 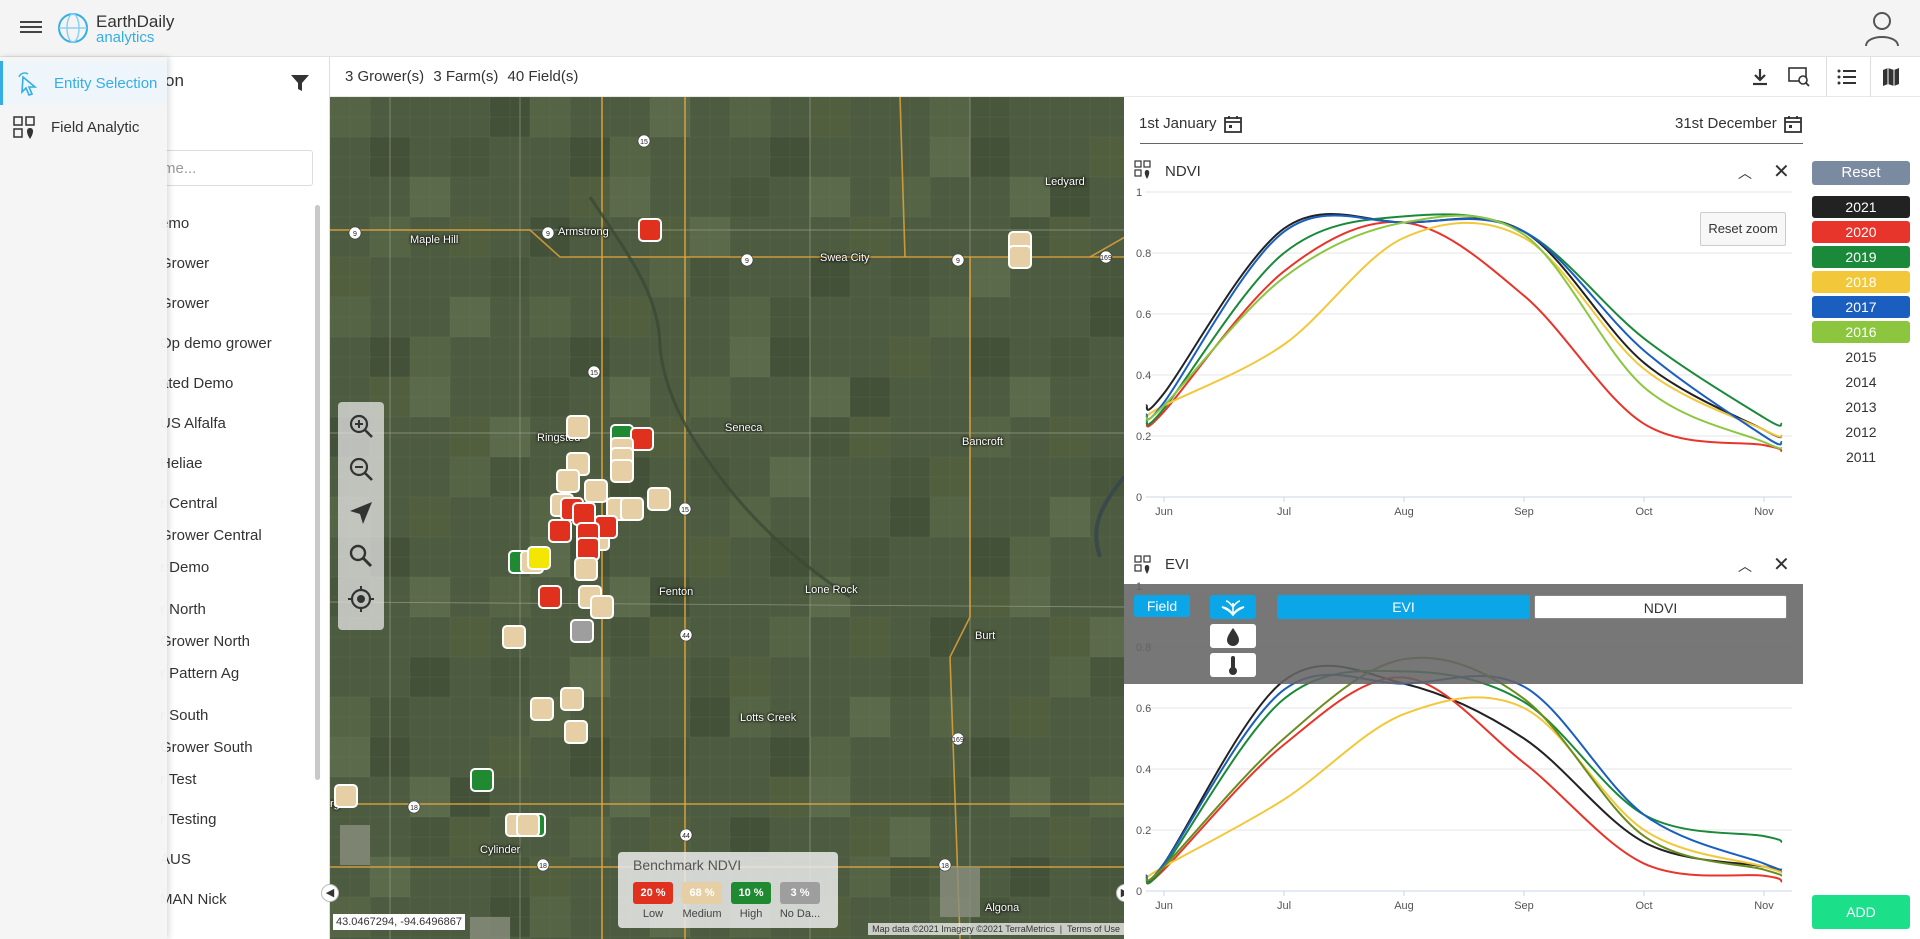 I want to click on legend-title: Benchmark NDVI, so click(x=687, y=865).